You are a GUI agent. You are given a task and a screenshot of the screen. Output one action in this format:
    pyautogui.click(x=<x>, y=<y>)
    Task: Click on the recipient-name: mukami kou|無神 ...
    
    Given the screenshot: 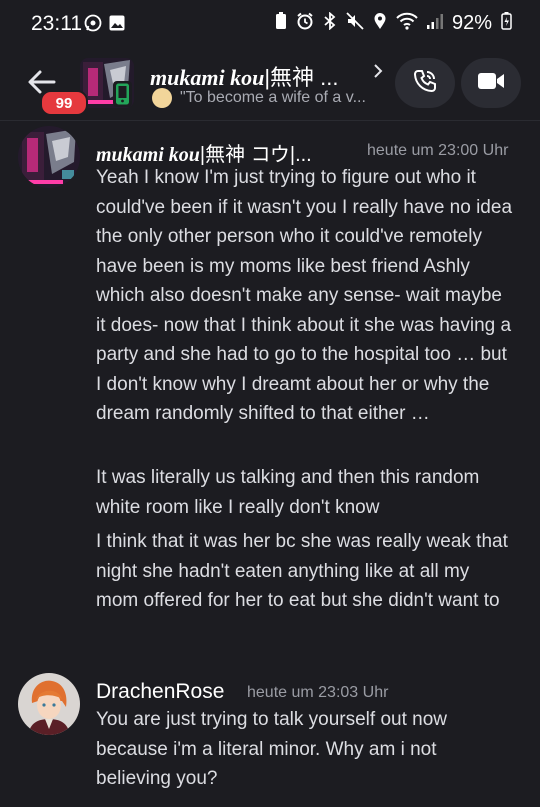 What is the action you would take?
    pyautogui.click(x=244, y=76)
    